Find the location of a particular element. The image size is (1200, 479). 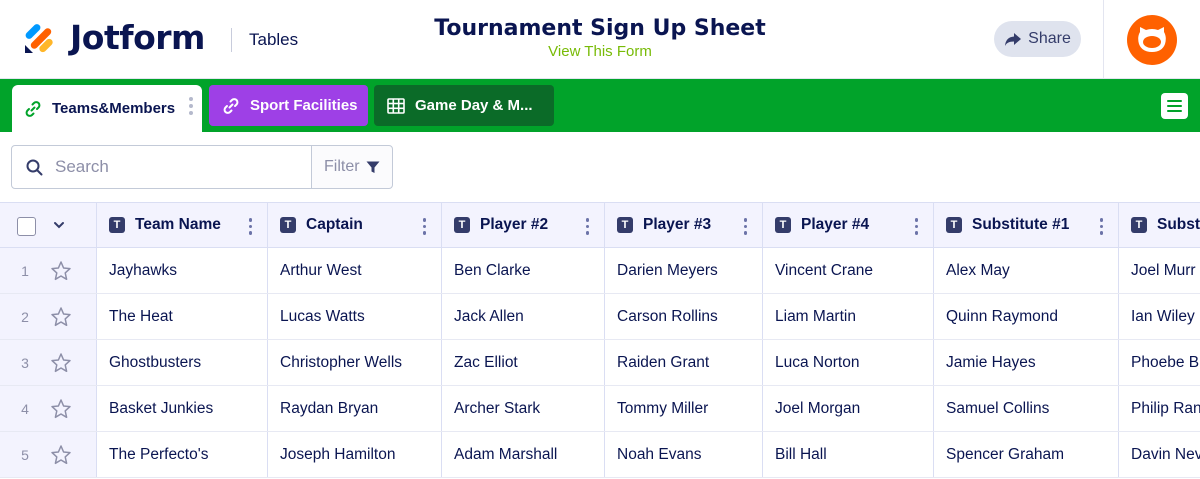

column-header: T Substitute #1 is located at coordinates (1026, 225).